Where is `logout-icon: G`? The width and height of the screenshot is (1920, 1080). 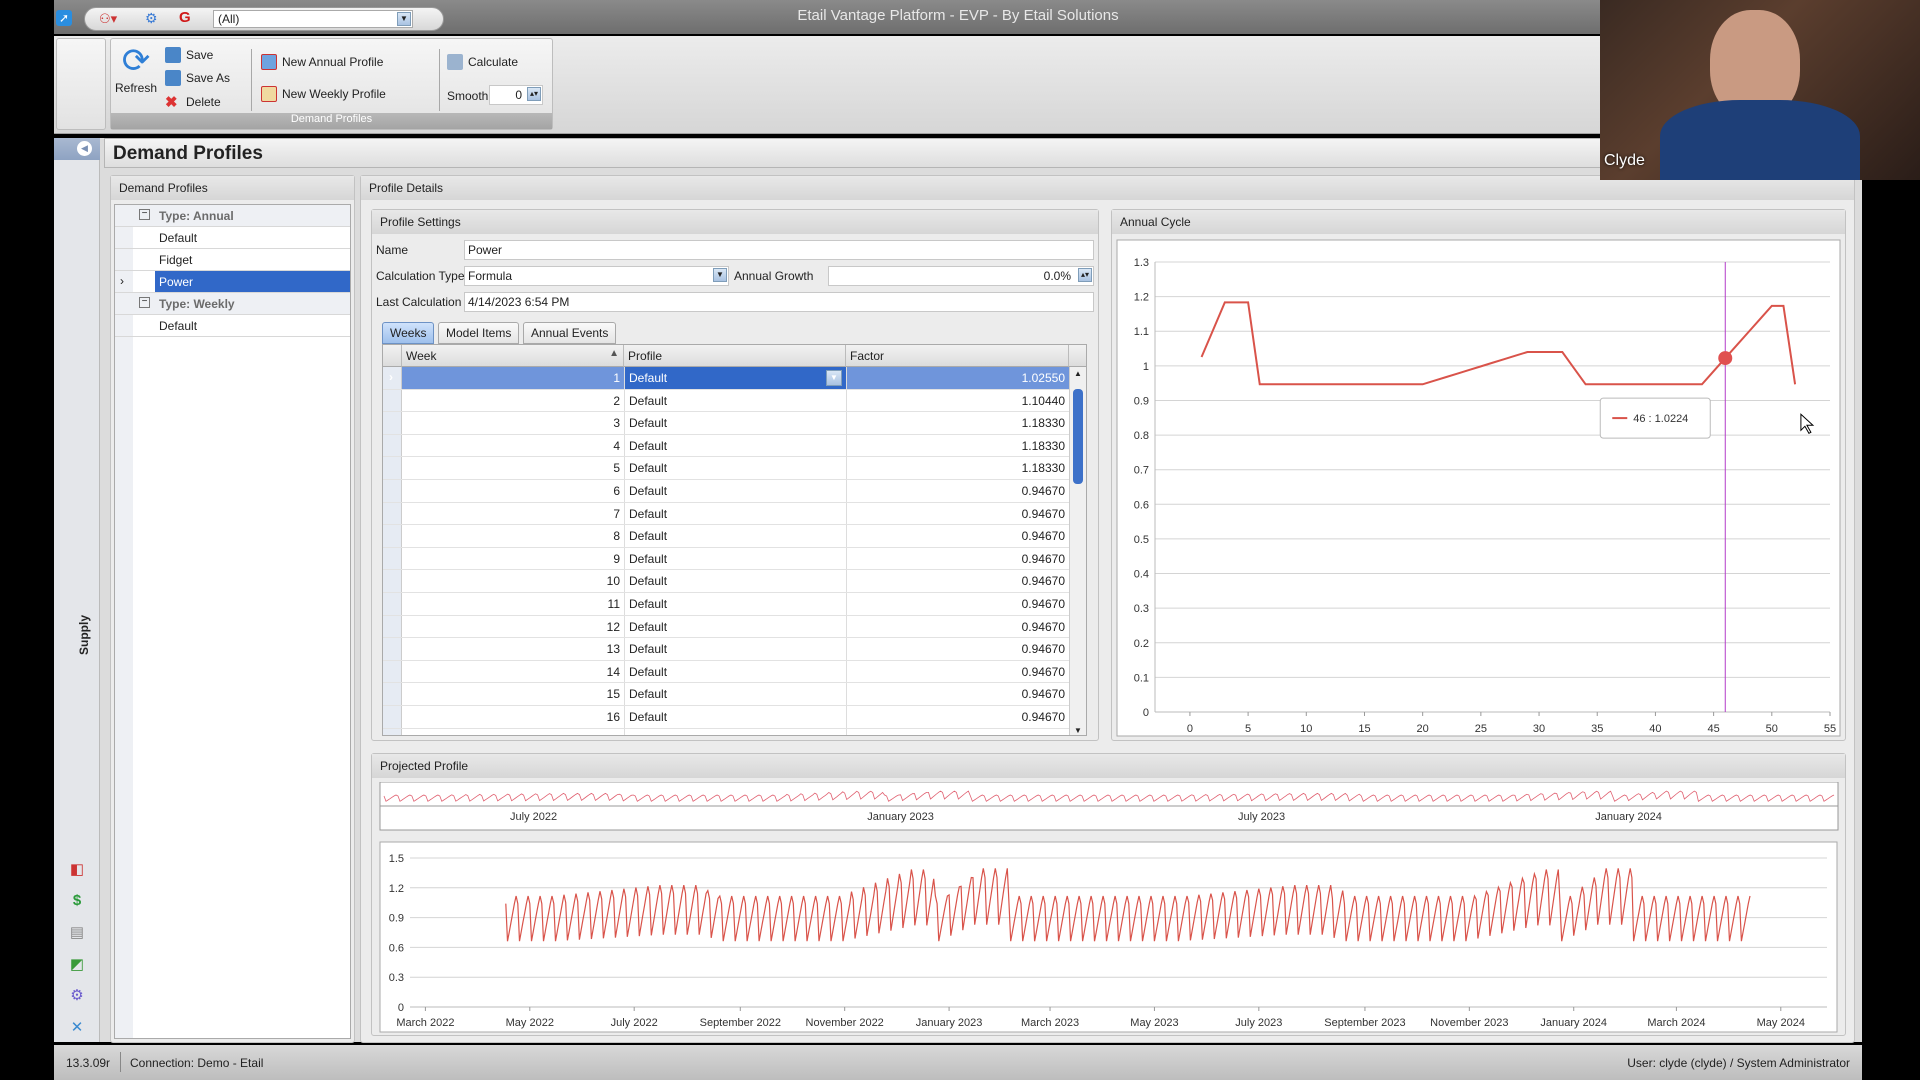
logout-icon: G is located at coordinates (185, 17).